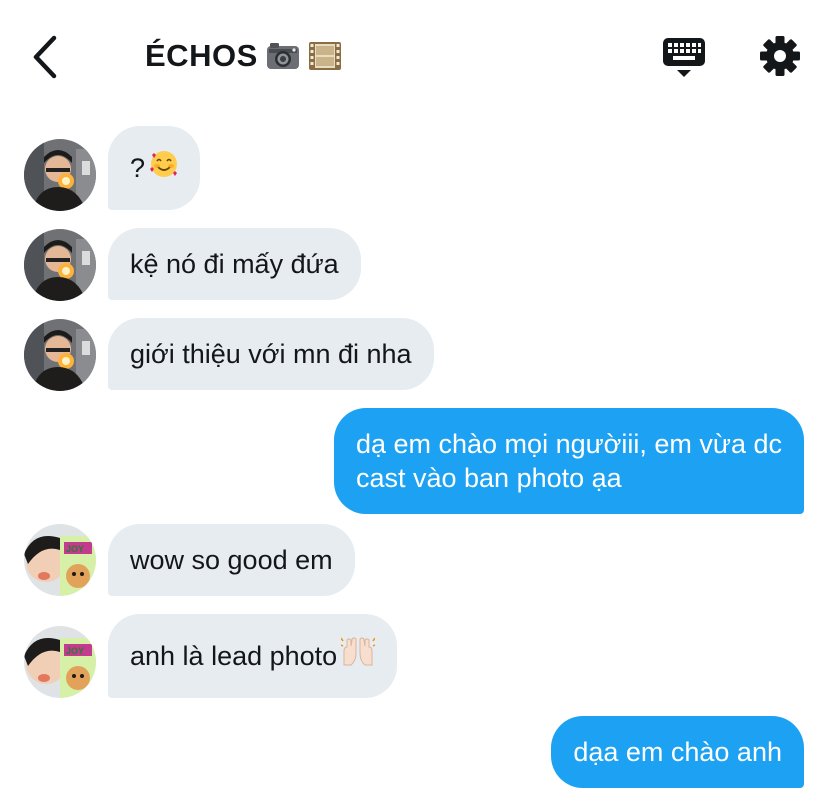  Describe the element at coordinates (283, 56) in the screenshot. I see `camera-emoji-icon` at that location.